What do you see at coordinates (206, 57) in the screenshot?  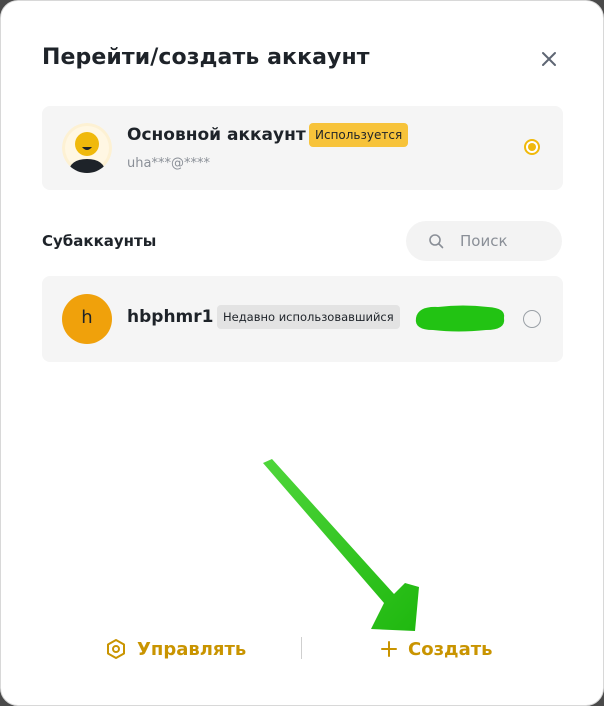 I see `dialog-title: Перейти/создать аккаунт` at bounding box center [206, 57].